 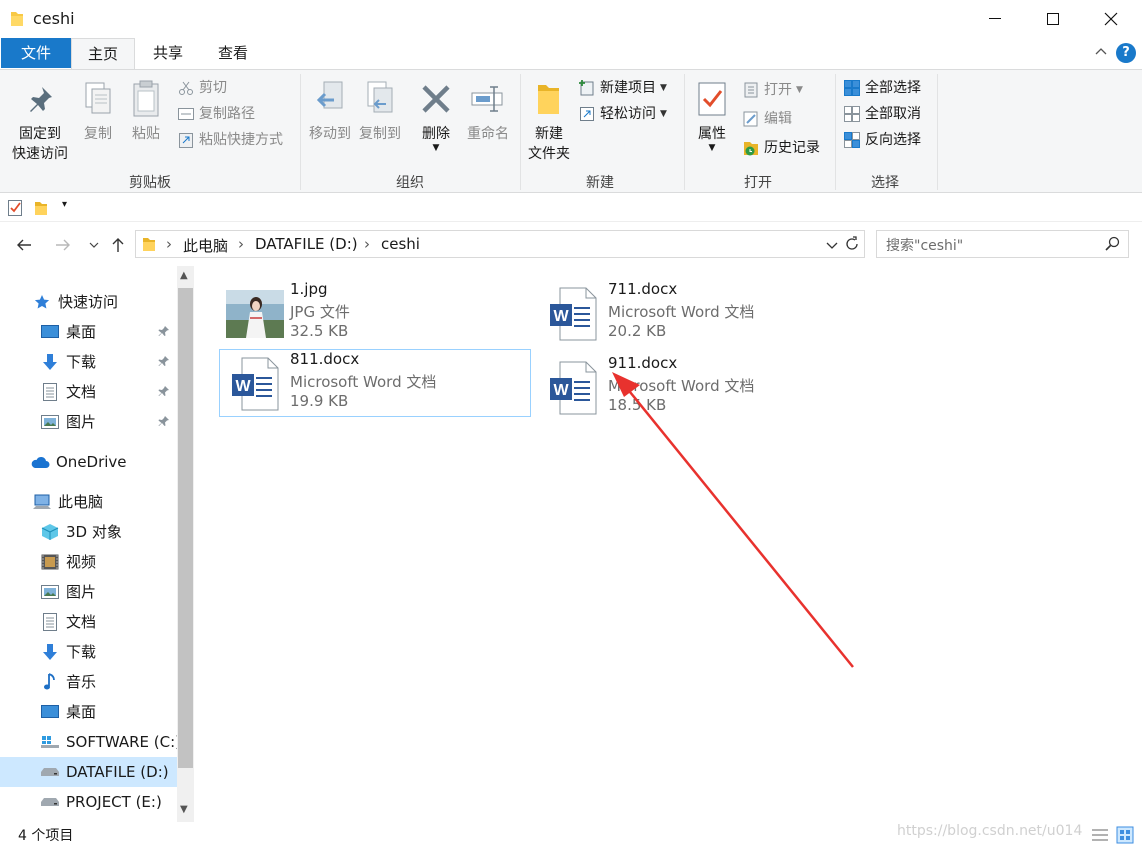 What do you see at coordinates (436, 115) in the screenshot?
I see `delete-button: 删除 ▼` at bounding box center [436, 115].